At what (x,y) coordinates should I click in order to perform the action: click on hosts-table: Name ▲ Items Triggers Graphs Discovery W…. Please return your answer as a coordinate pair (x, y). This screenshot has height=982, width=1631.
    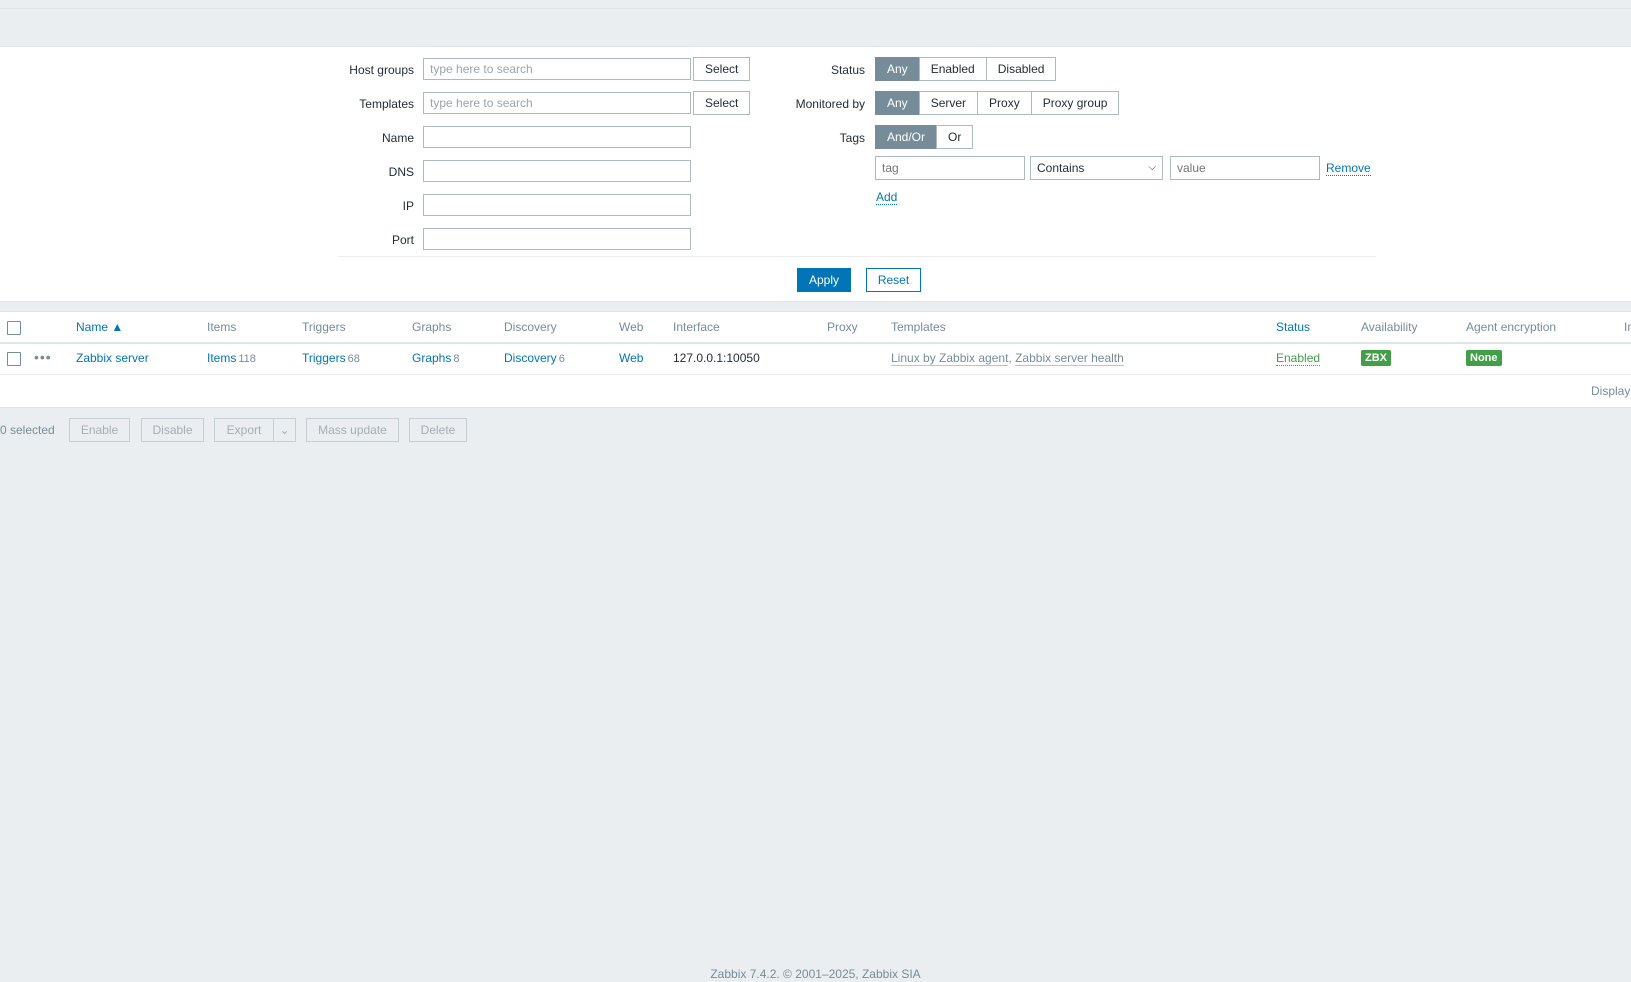
    Looking at the image, I should click on (815, 359).